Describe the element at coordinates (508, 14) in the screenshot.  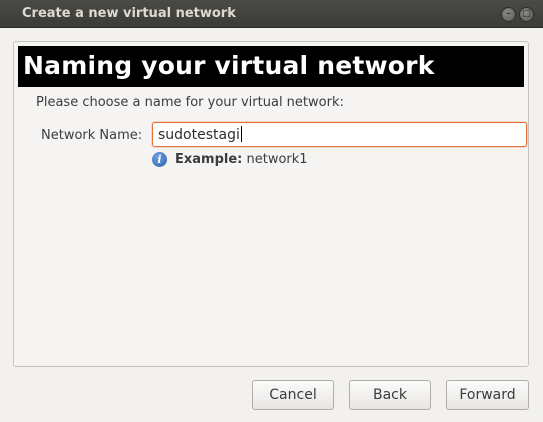
I see `minimize-icon: –` at that location.